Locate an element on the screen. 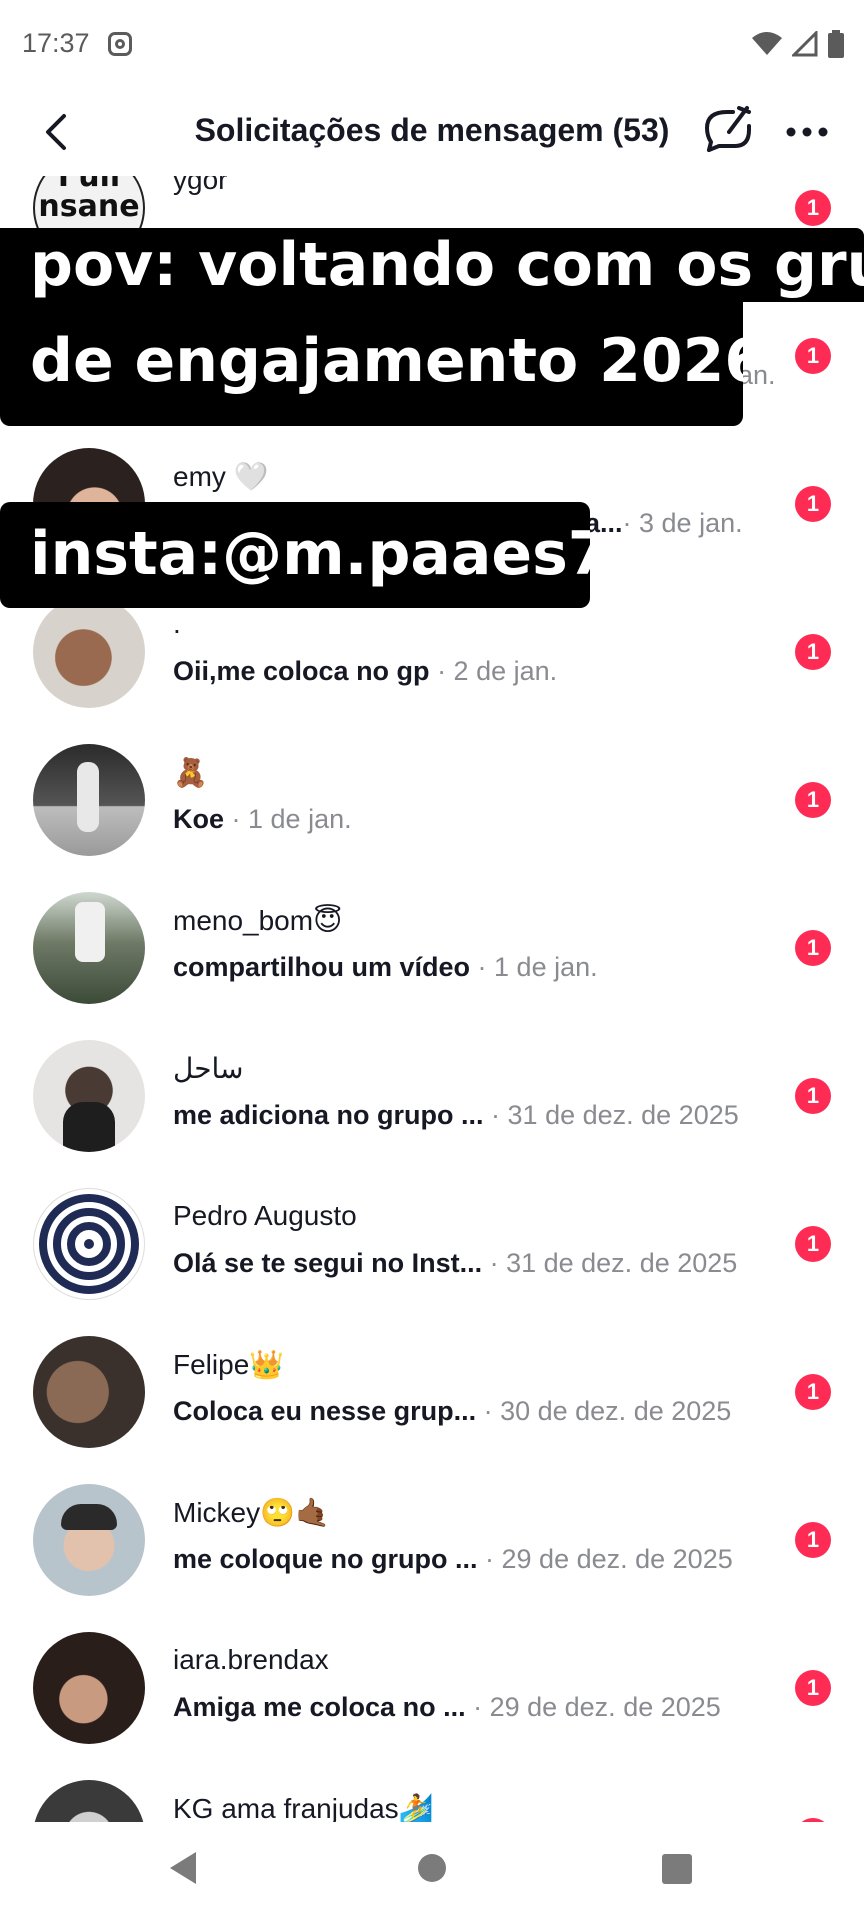 The height and width of the screenshot is (1920, 864). wifi-icon is located at coordinates (767, 43).